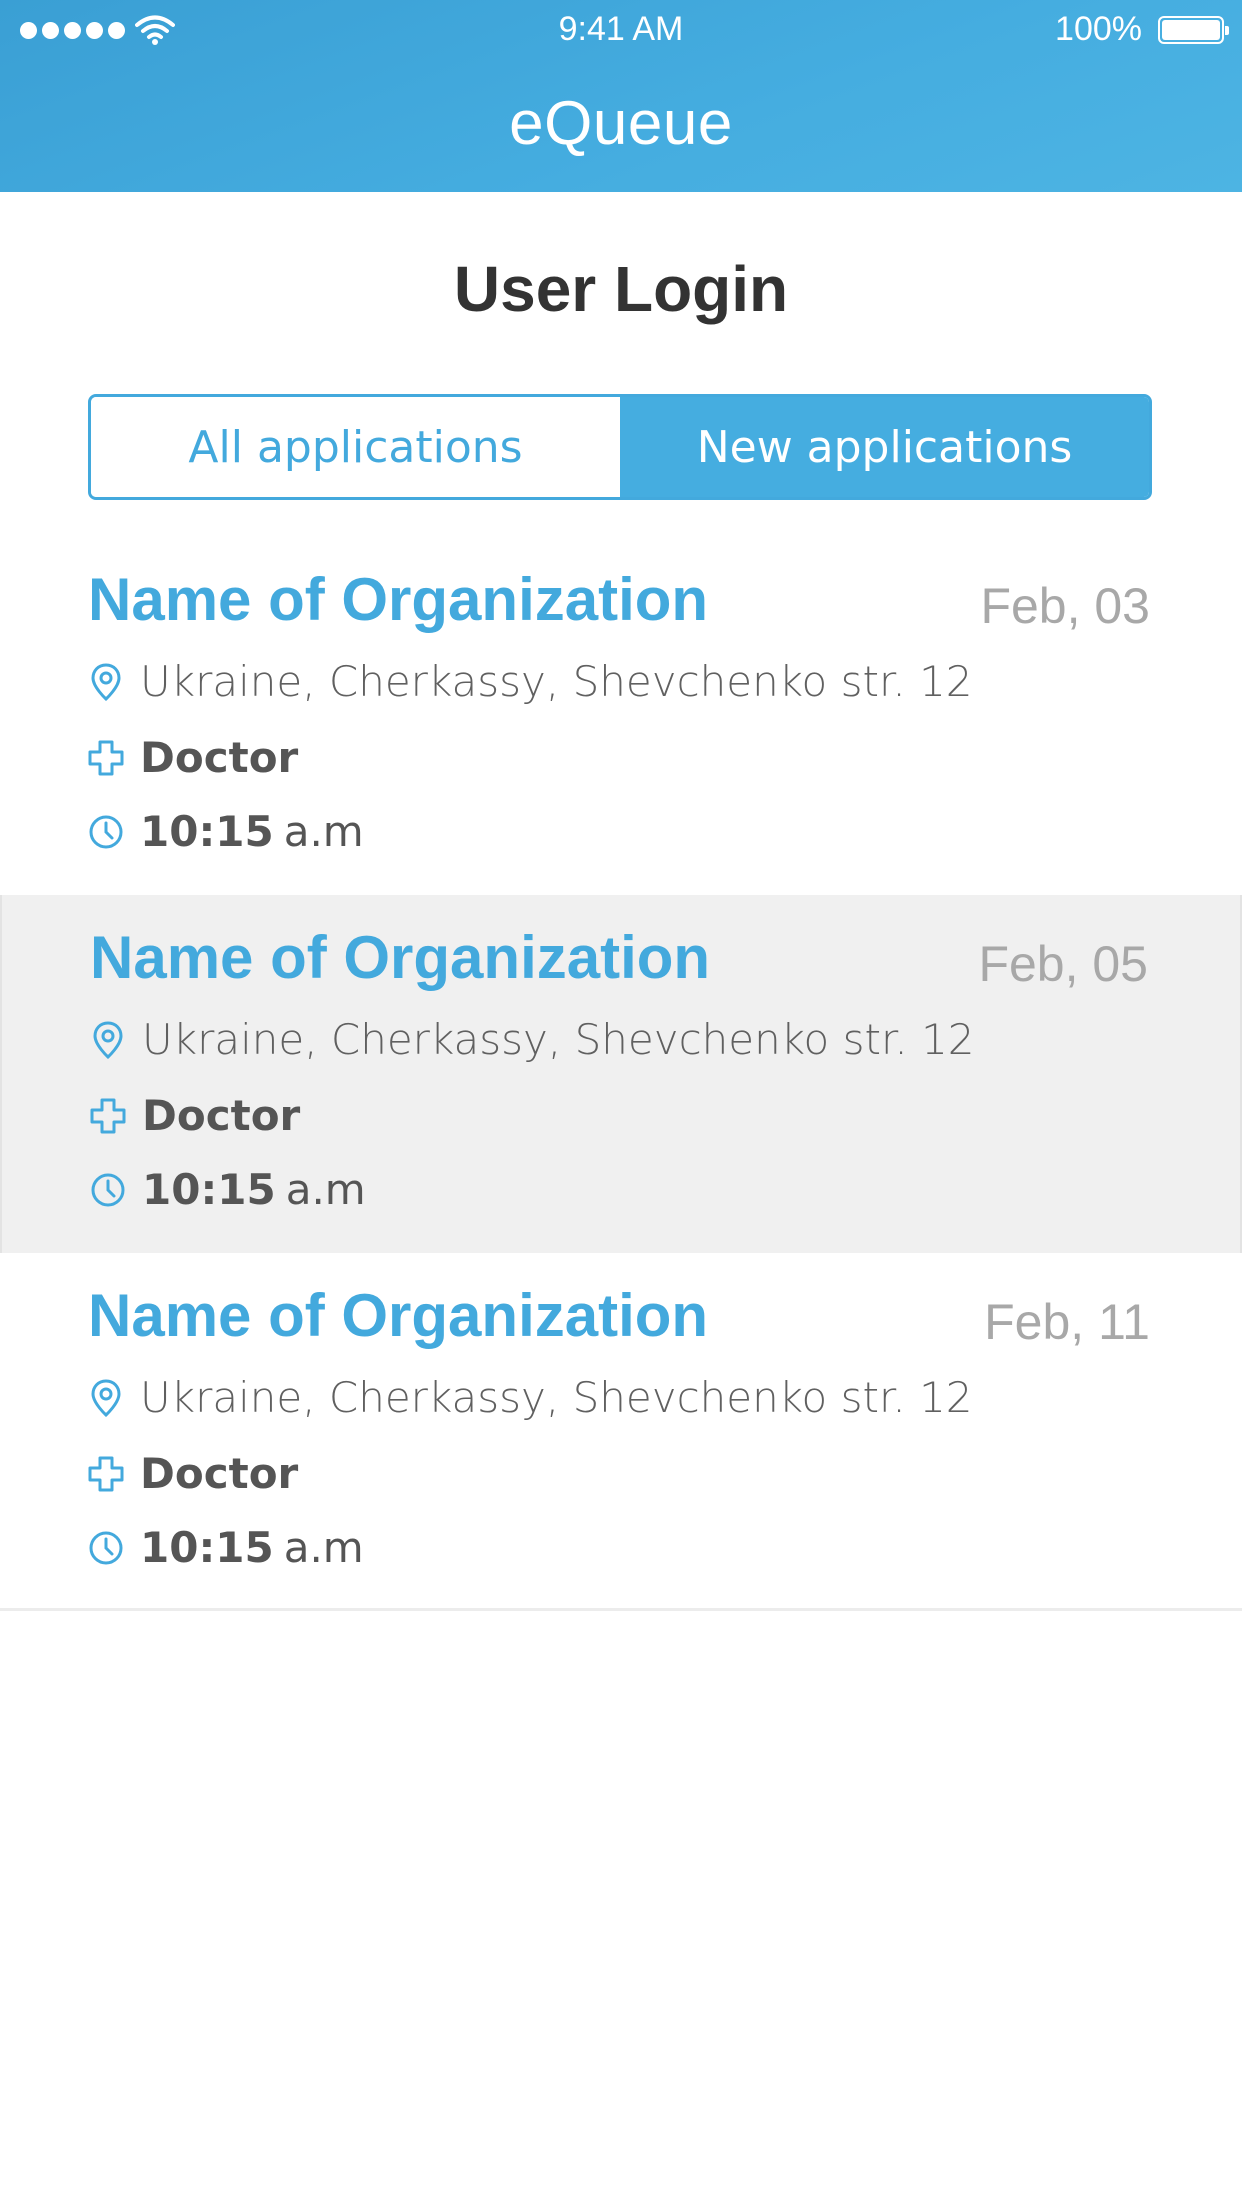 The height and width of the screenshot is (2208, 1242). I want to click on tab-new-applications: New applications, so click(884, 447).